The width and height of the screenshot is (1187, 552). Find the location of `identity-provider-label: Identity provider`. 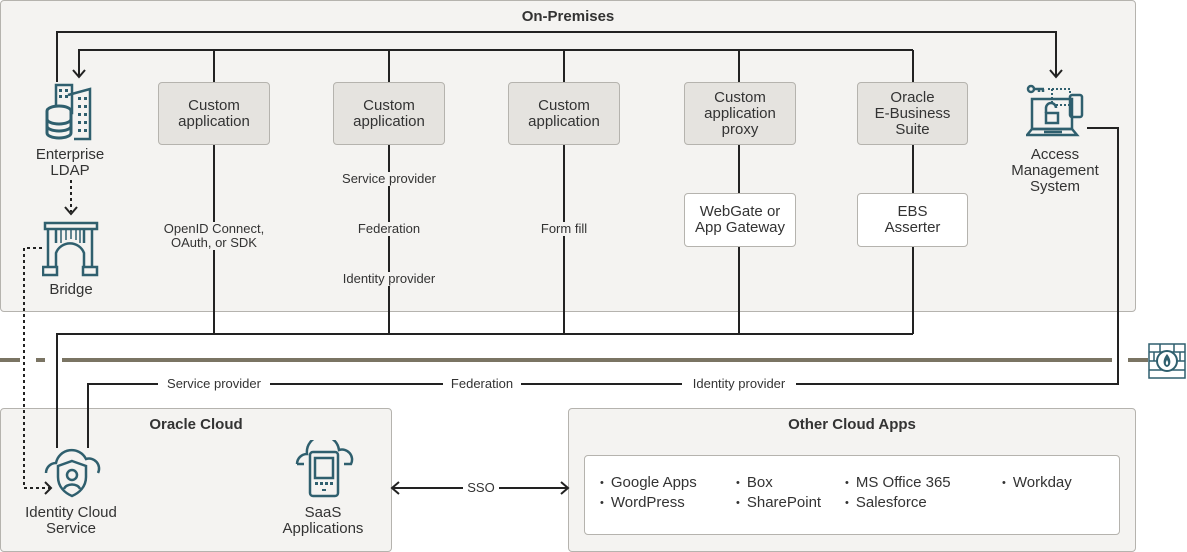

identity-provider-label: Identity provider is located at coordinates (389, 279).